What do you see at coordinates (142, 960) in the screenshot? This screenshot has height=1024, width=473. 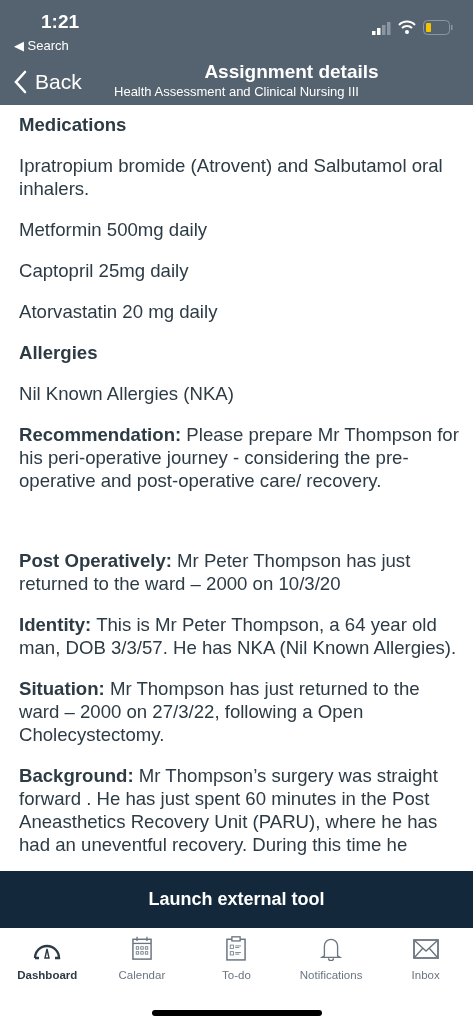 I see `tab-bar-item: Calendar` at bounding box center [142, 960].